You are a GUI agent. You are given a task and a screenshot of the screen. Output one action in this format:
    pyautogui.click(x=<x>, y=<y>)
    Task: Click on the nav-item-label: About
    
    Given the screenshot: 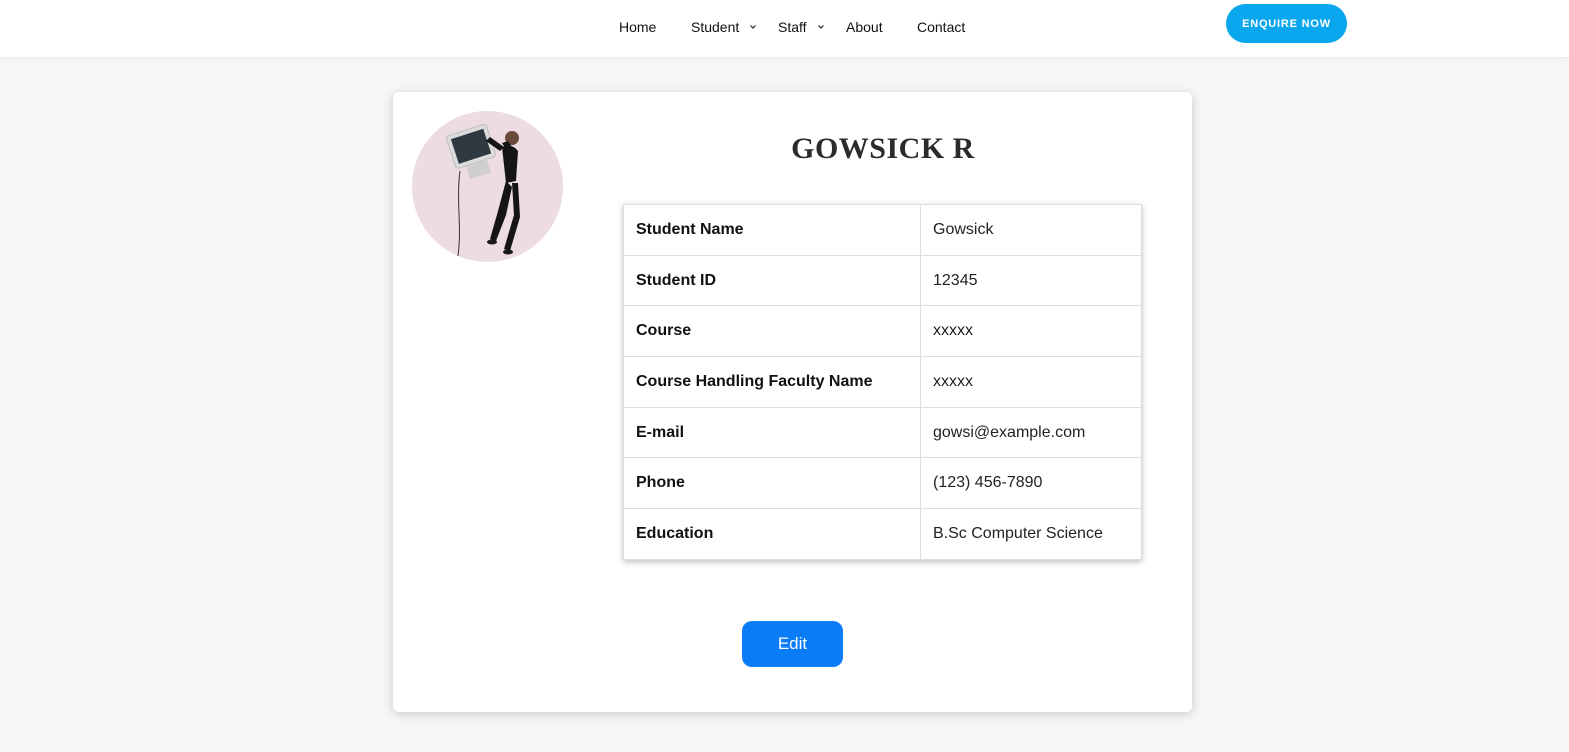 What is the action you would take?
    pyautogui.click(x=864, y=27)
    